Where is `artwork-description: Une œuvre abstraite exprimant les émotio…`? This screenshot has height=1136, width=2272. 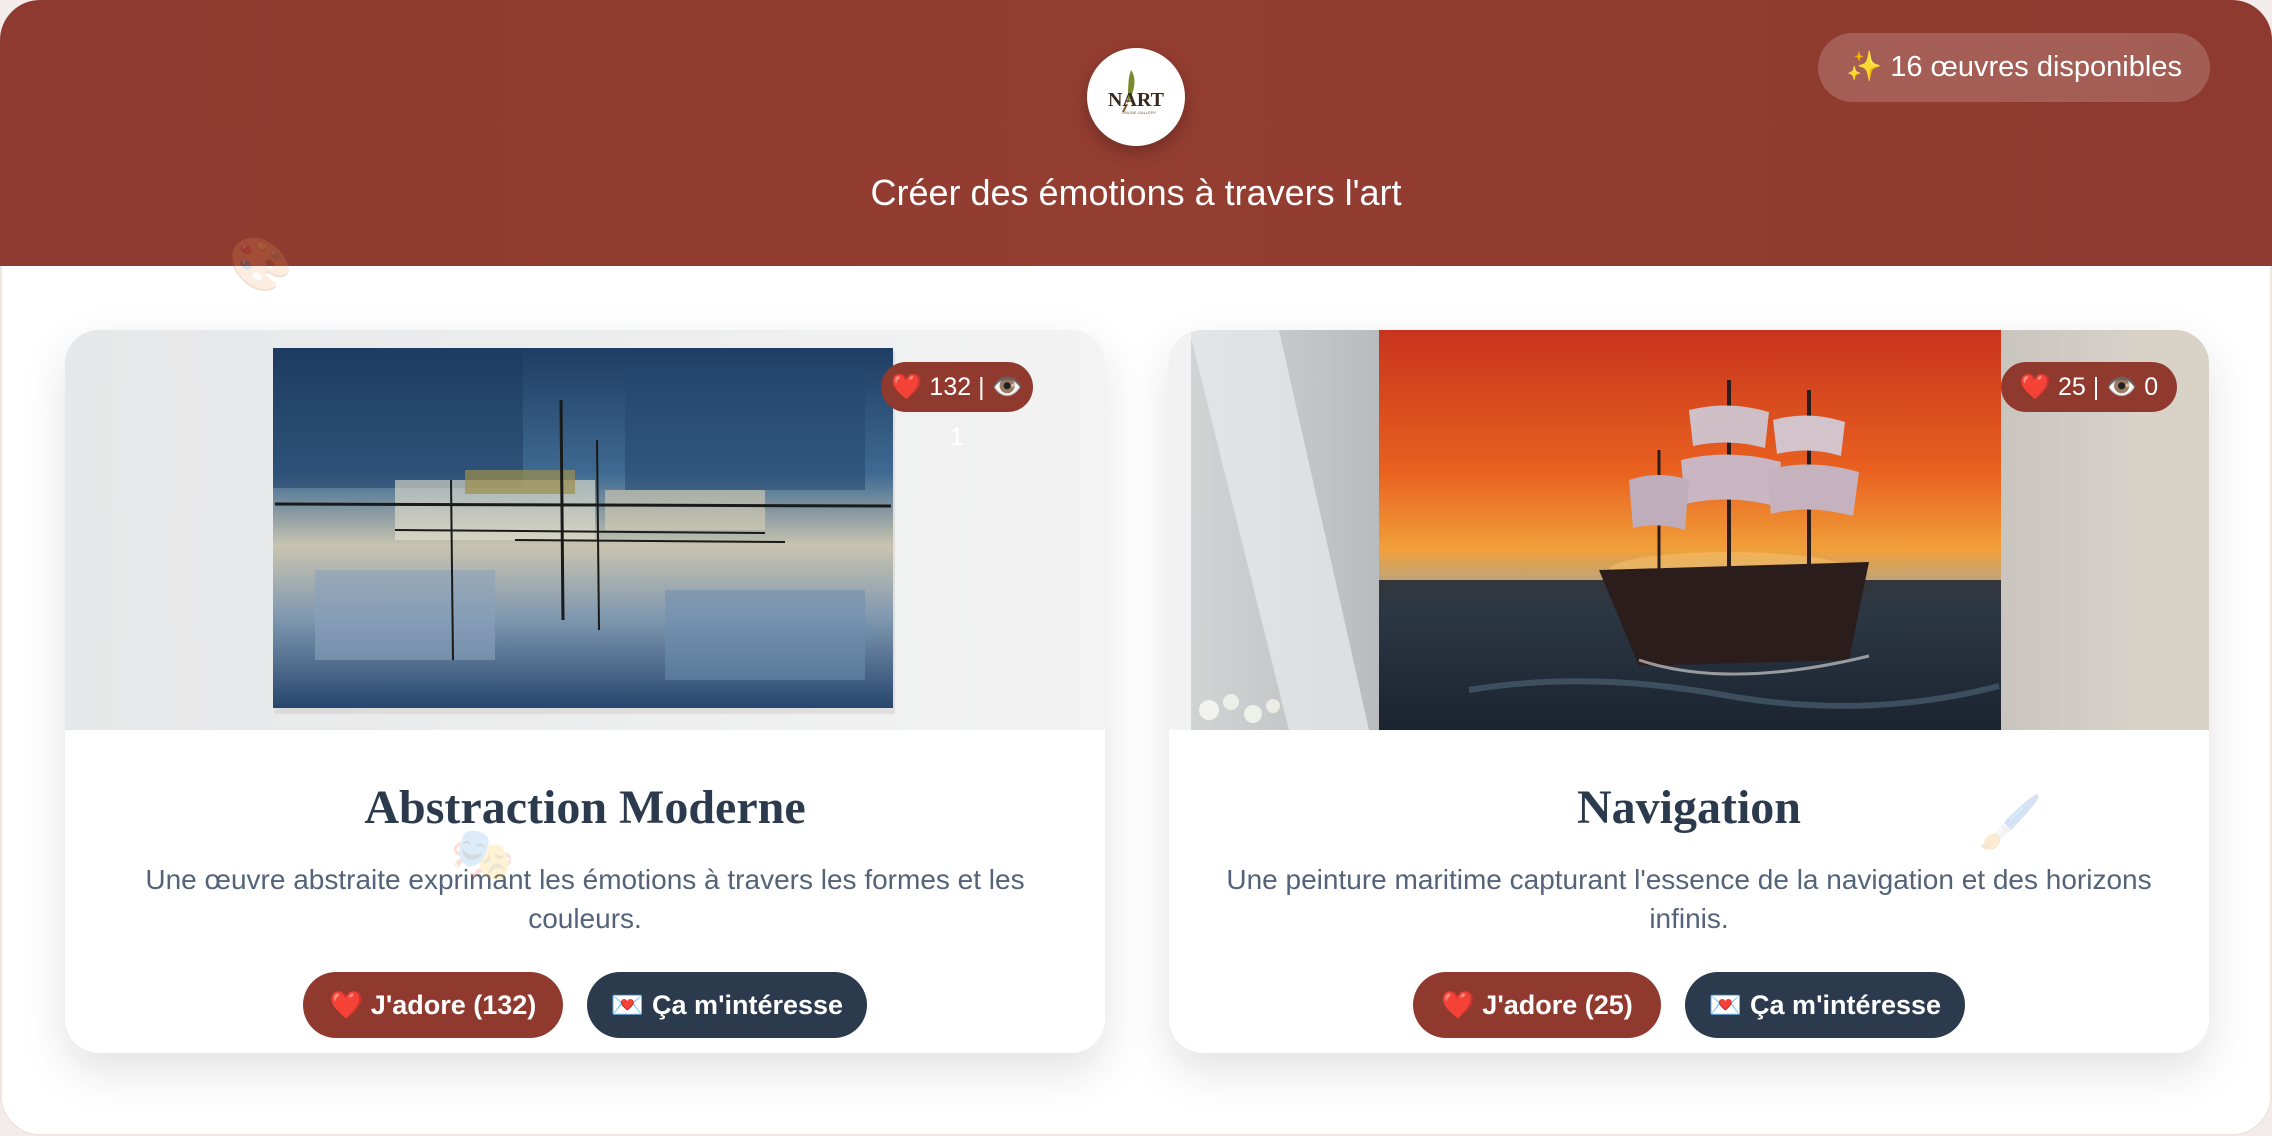
artwork-description: Une œuvre abstraite exprimant les émotio… is located at coordinates (585, 899).